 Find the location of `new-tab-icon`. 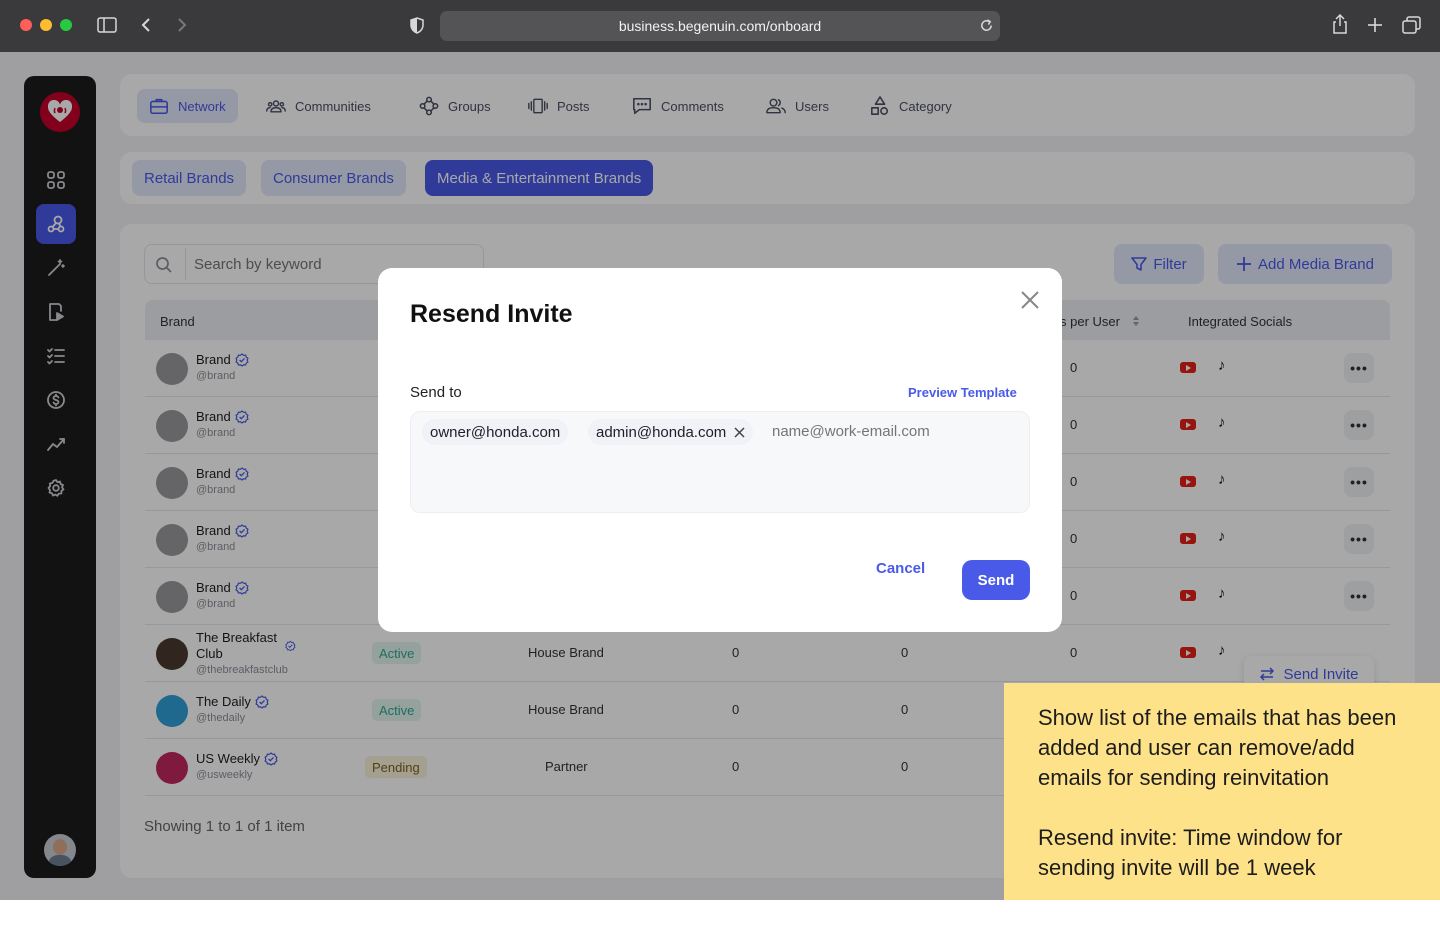

new-tab-icon is located at coordinates (1375, 25).